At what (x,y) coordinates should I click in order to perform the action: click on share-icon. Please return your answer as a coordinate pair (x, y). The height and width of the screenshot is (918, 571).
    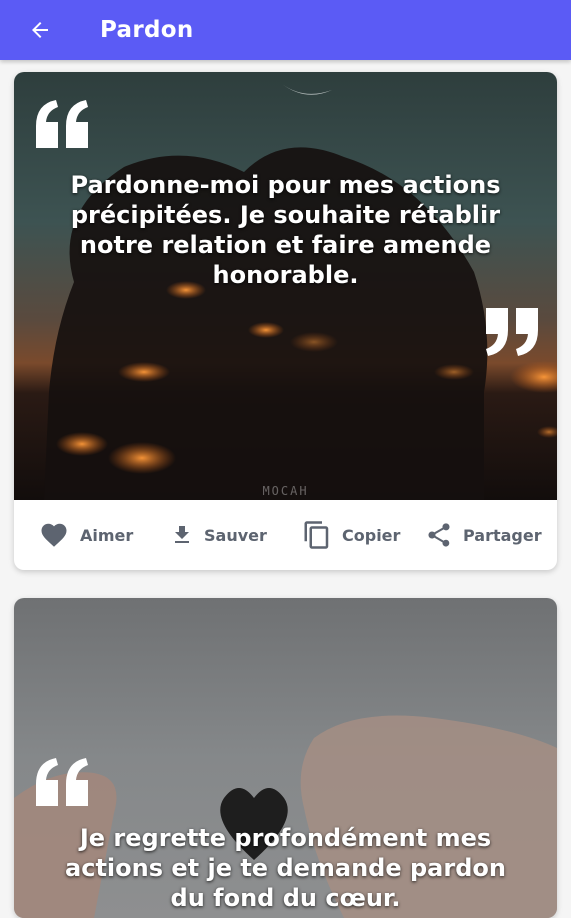
    Looking at the image, I should click on (439, 535).